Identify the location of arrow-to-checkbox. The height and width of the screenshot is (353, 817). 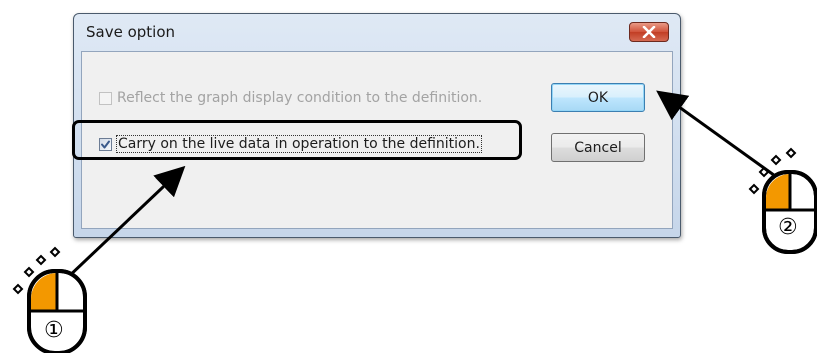
(124, 223).